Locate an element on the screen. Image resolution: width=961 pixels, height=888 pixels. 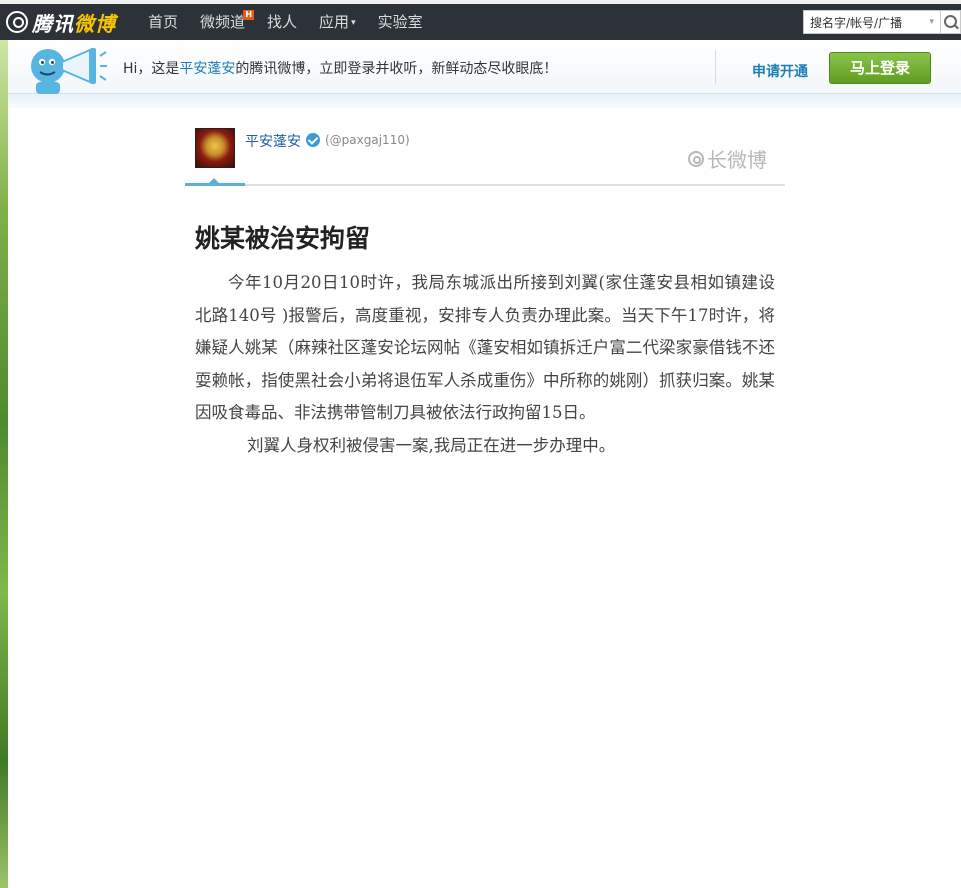
logo-text-tencent: 腾讯 is located at coordinates (53, 23).